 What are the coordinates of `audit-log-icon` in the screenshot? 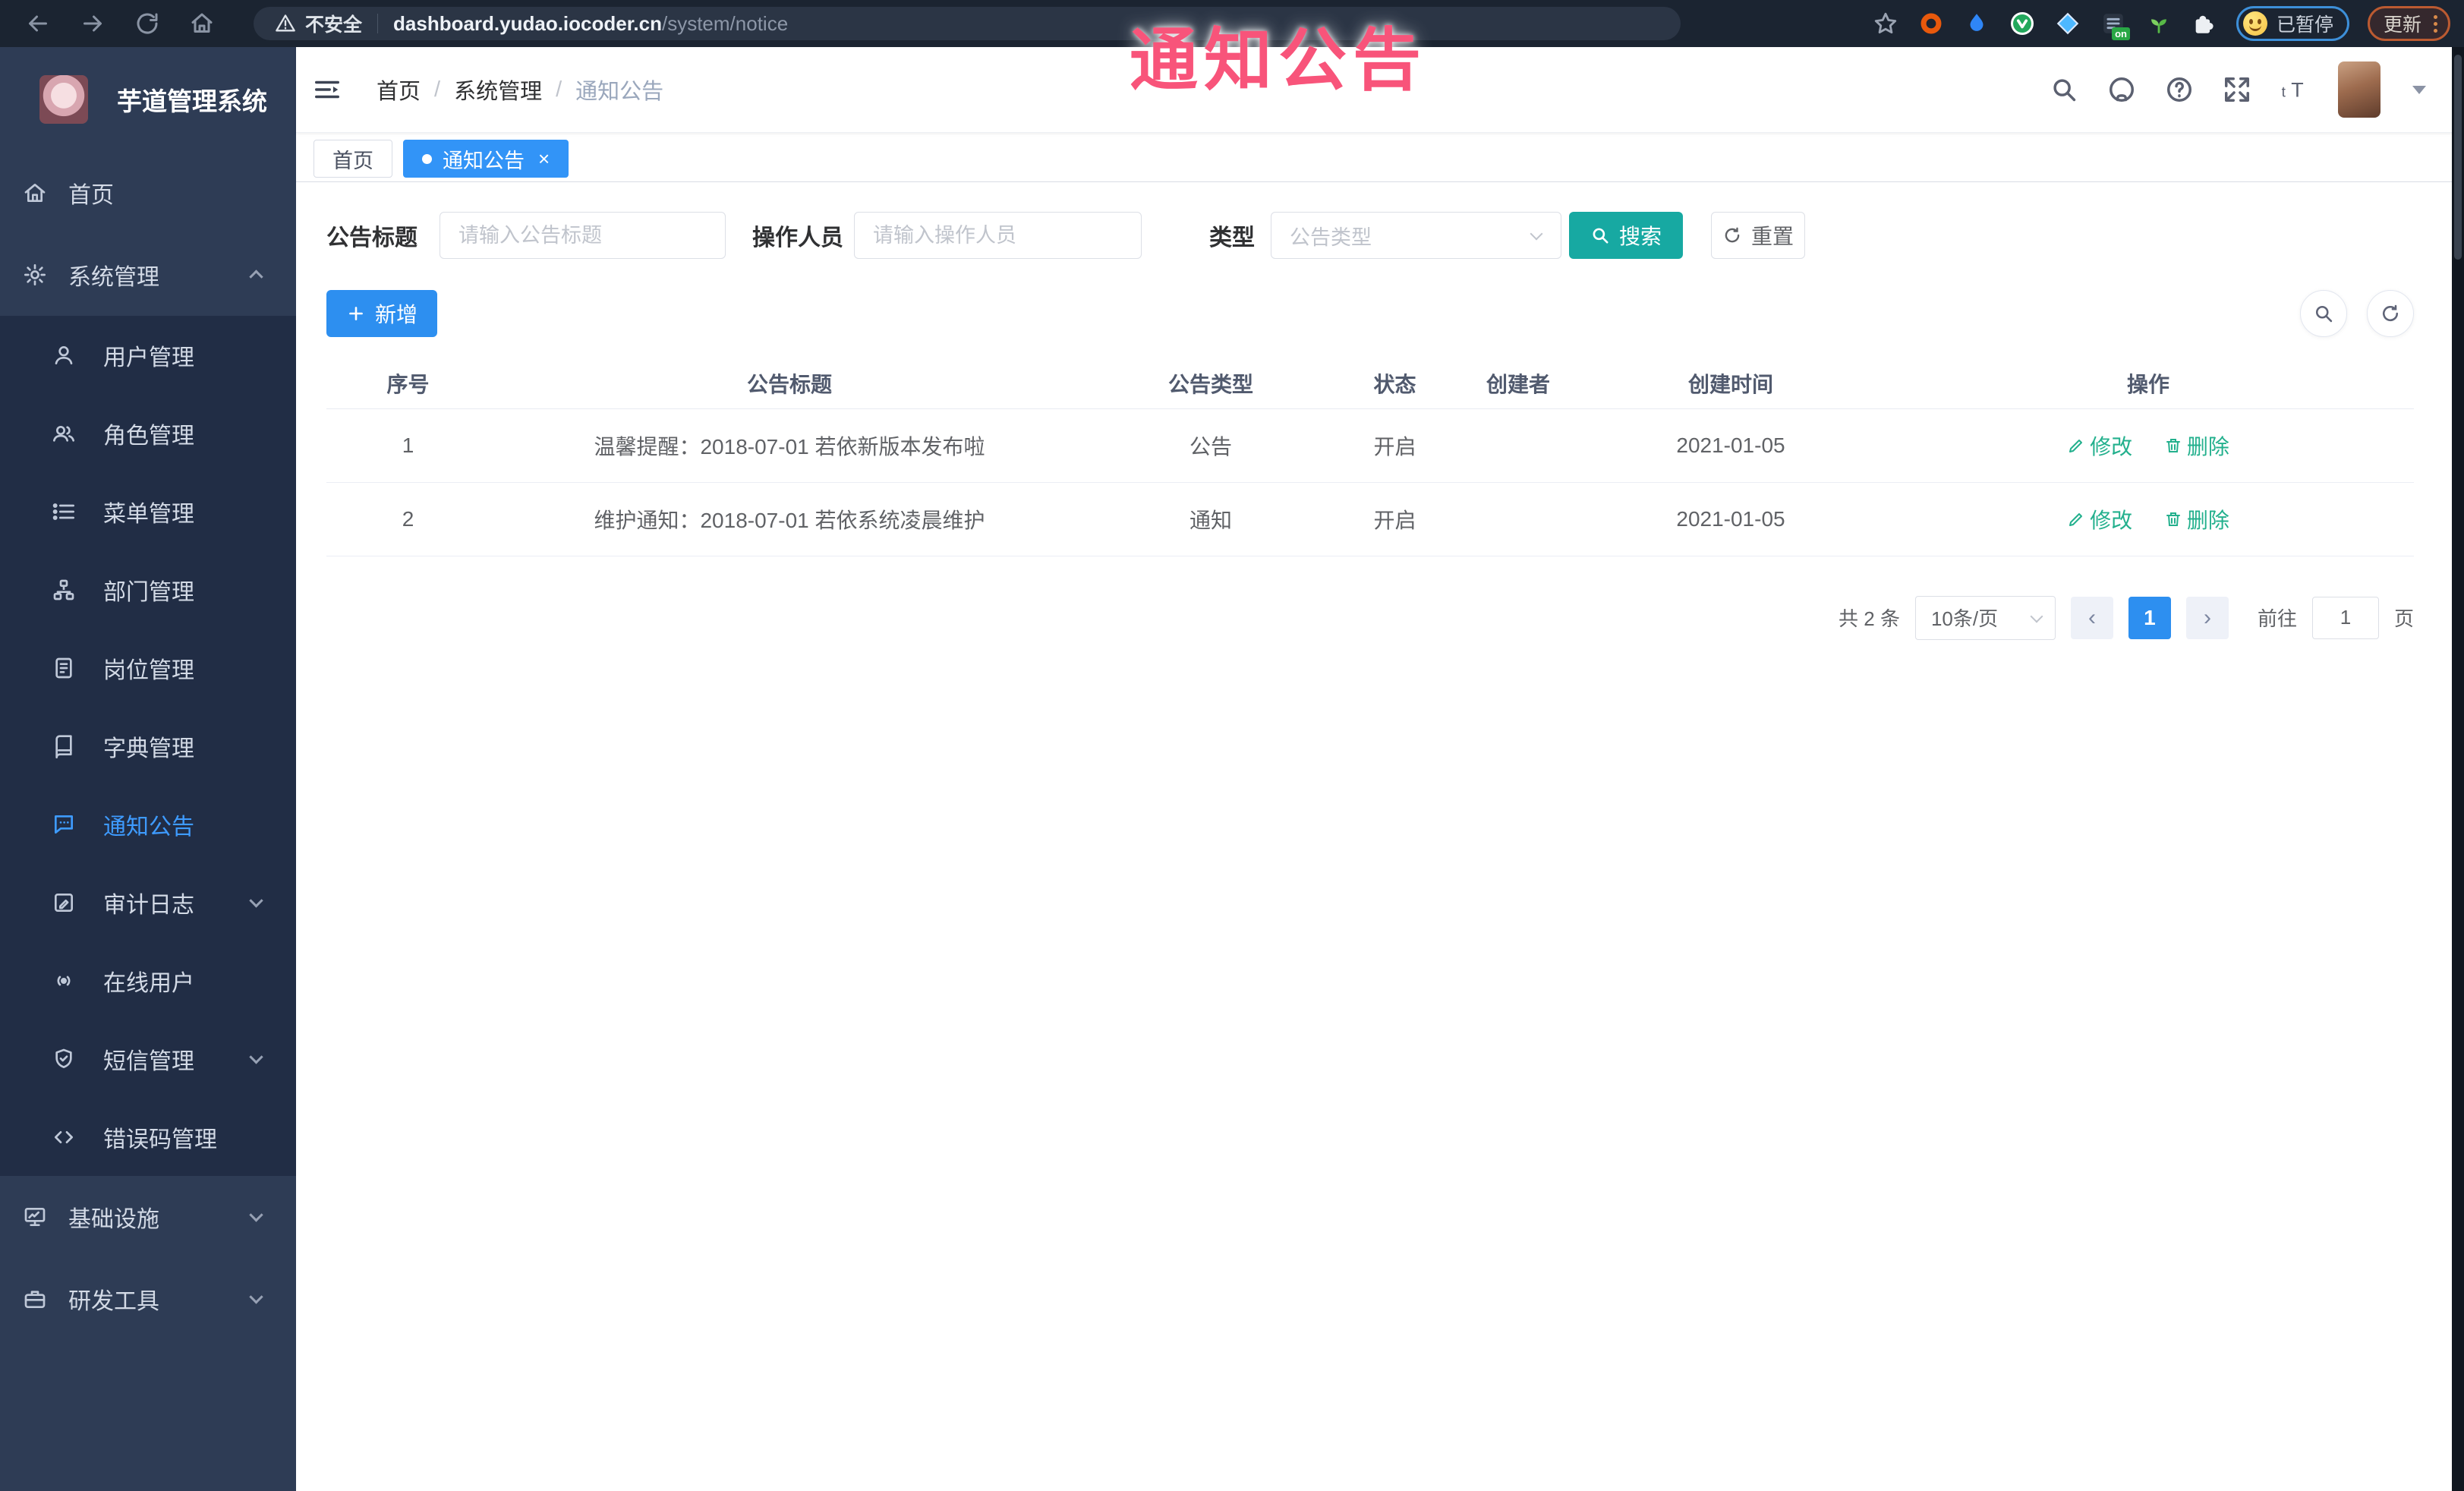 It's located at (64, 903).